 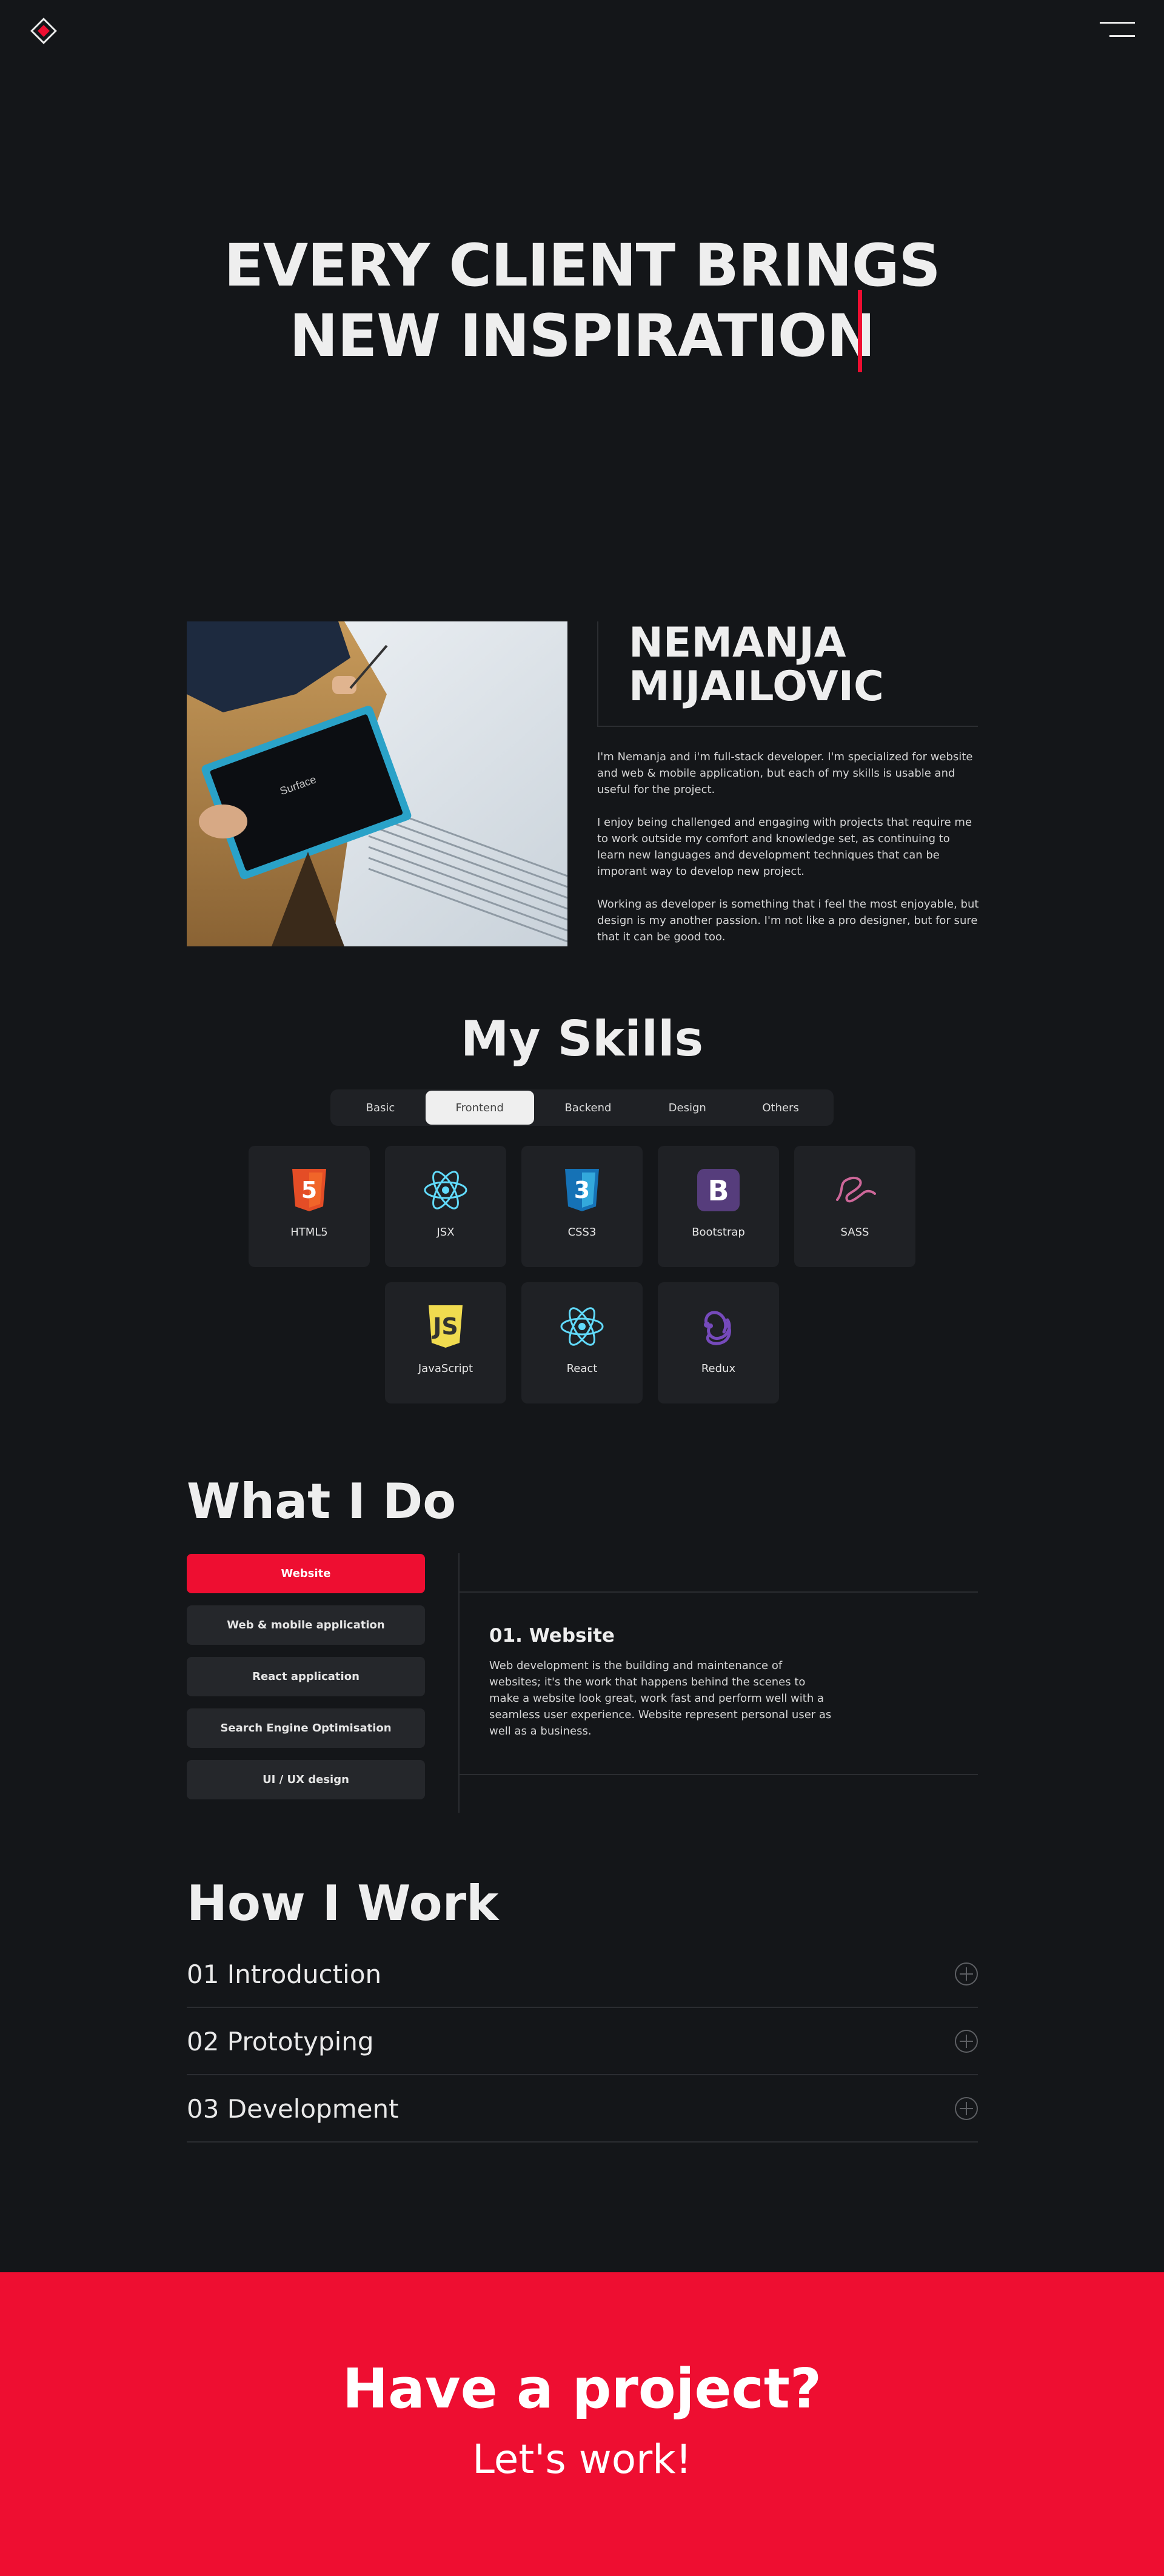 I want to click on bootstrap-icon: B, so click(x=718, y=1190).